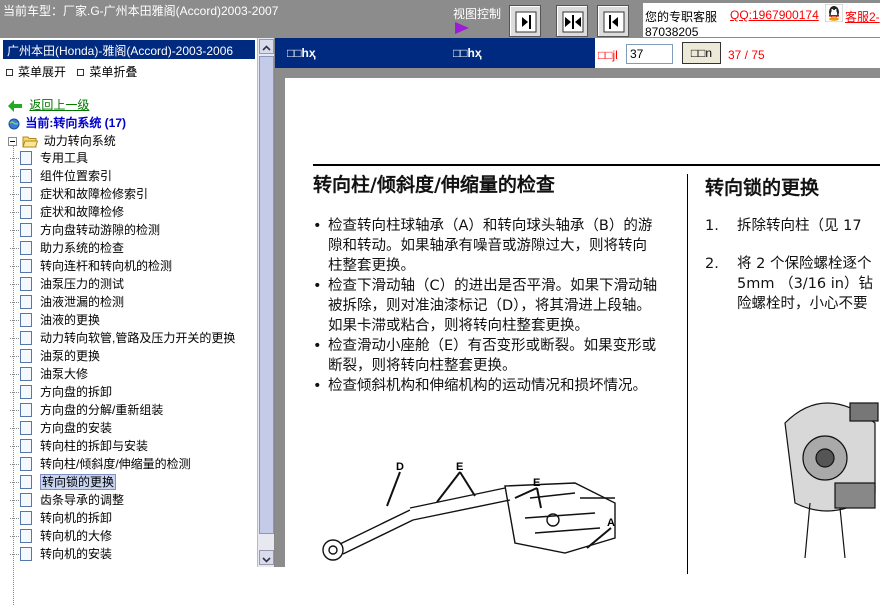 The width and height of the screenshot is (880, 605). I want to click on vehicle-model-title: 当前车型：厂家.G-广州本田雅阁(Accord)2003-2007, so click(141, 11).